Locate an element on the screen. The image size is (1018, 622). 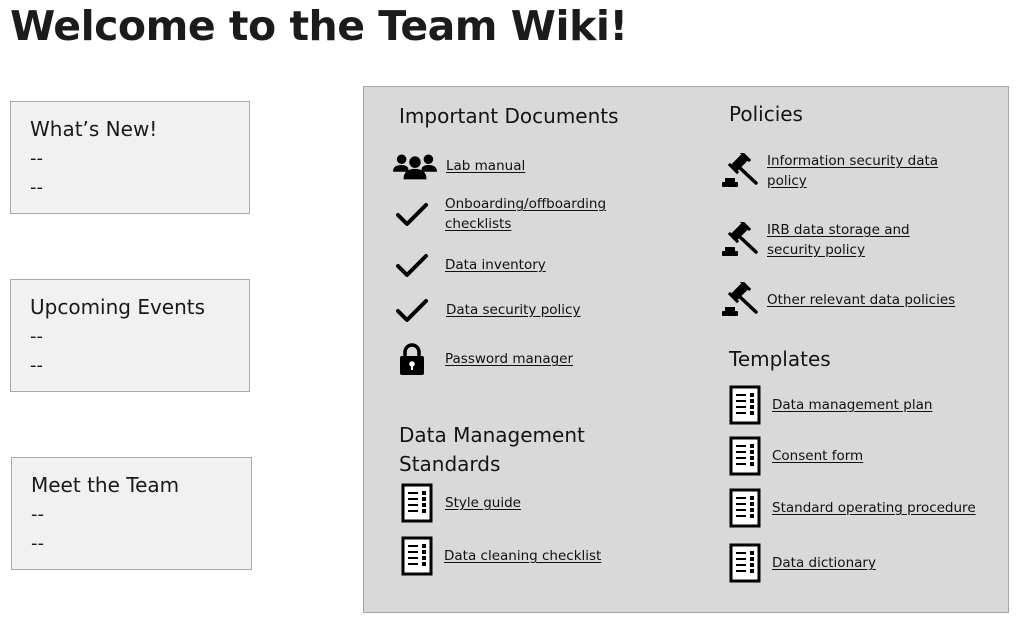
card-title: Meet the Team is located at coordinates (105, 485).